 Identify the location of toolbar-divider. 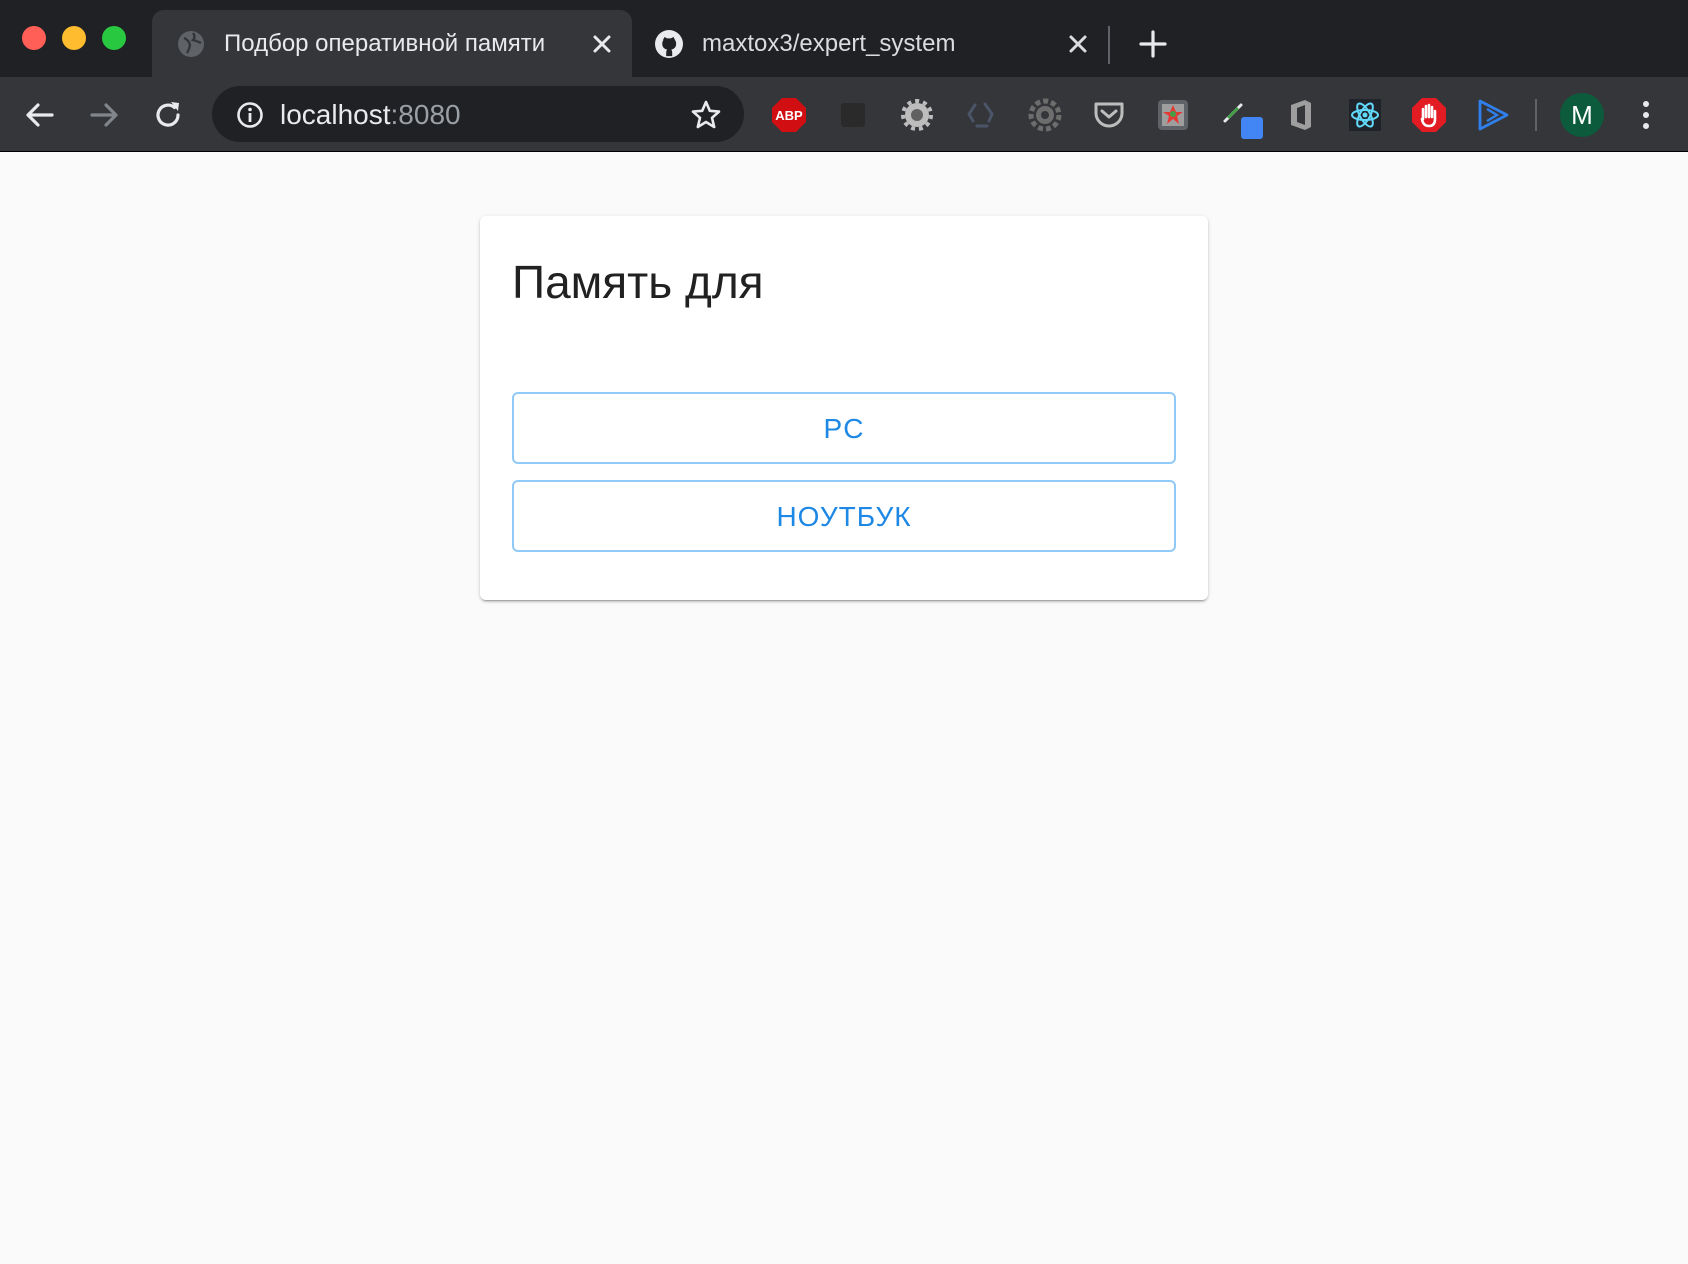
(1536, 115).